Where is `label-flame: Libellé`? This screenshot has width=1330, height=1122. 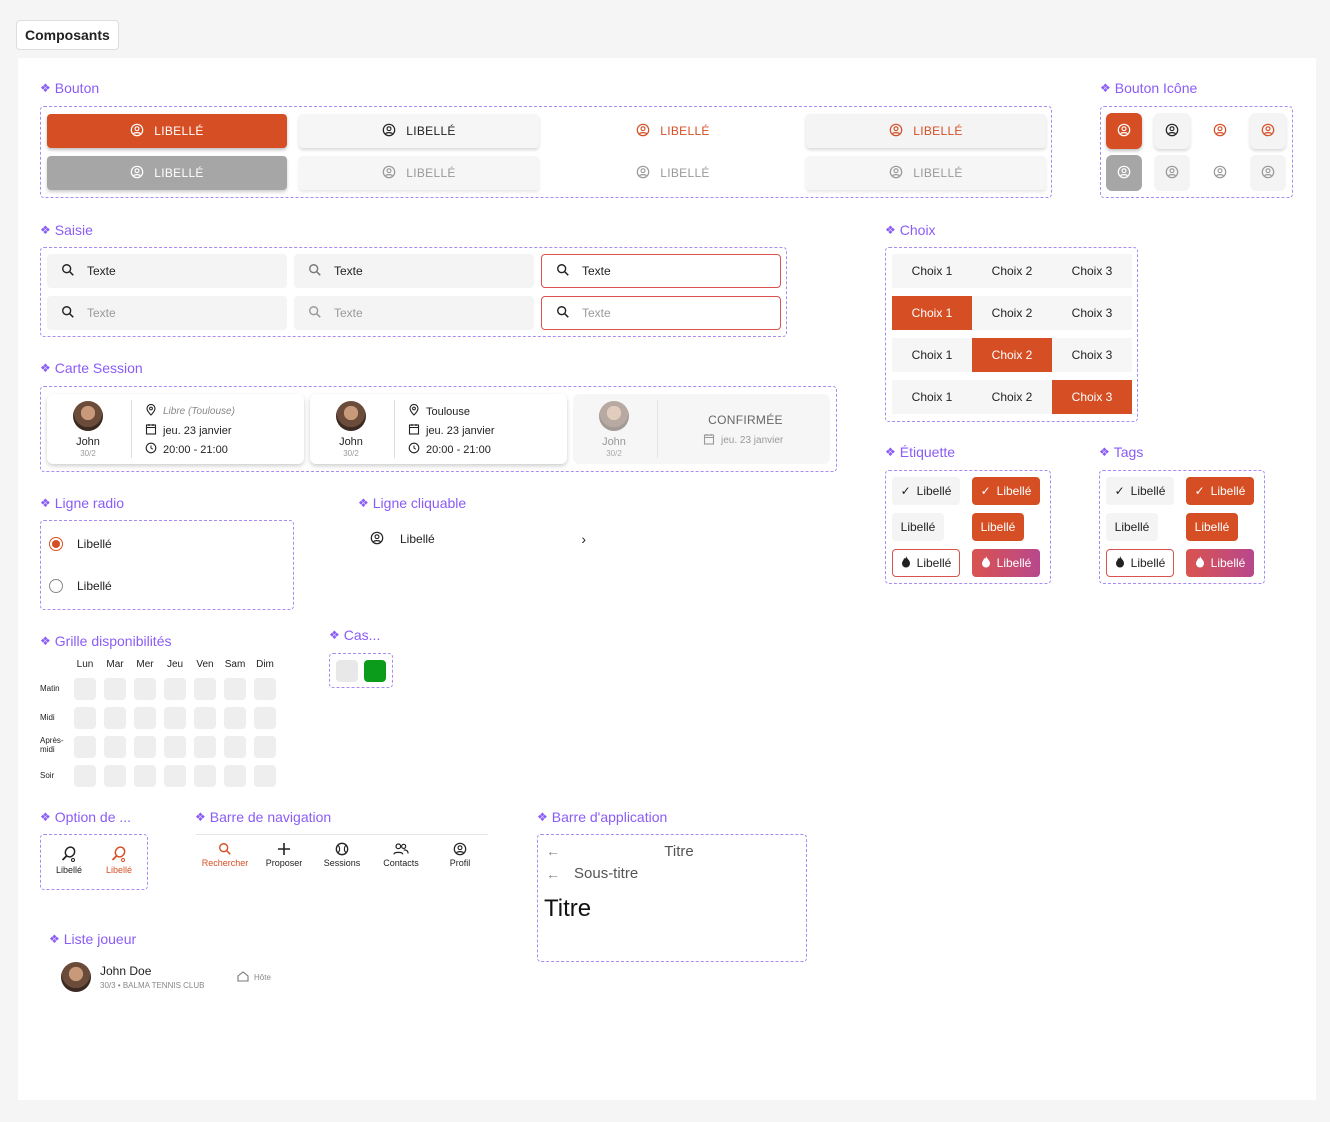
label-flame: Libellé is located at coordinates (926, 563).